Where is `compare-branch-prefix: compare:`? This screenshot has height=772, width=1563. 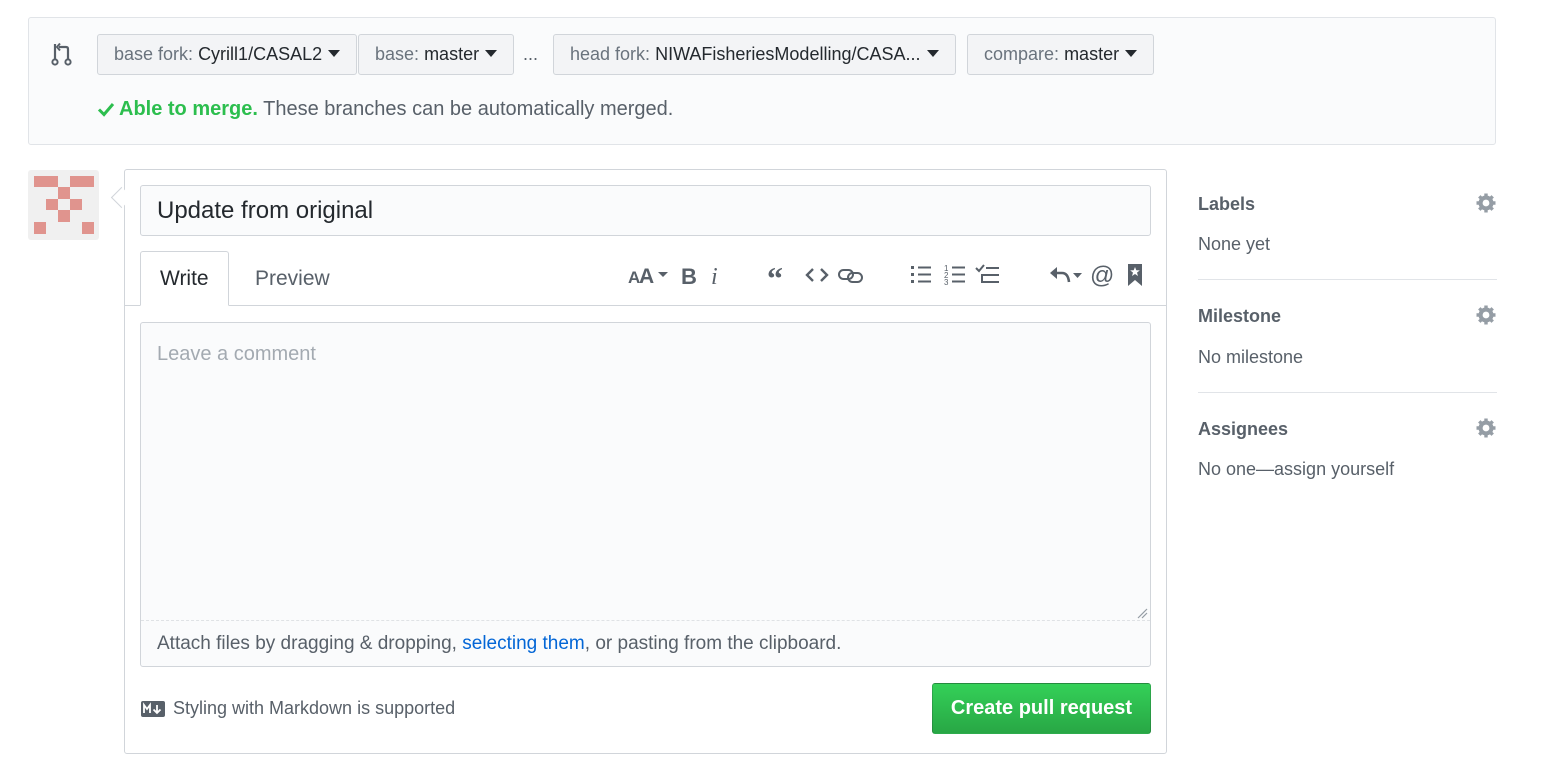 compare-branch-prefix: compare: is located at coordinates (1022, 54).